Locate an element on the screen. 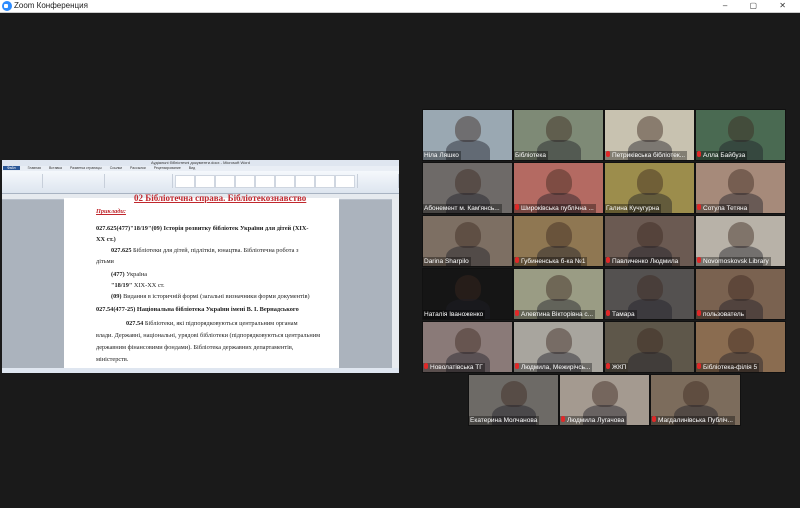  participant-video-body is located at coordinates (650, 362).